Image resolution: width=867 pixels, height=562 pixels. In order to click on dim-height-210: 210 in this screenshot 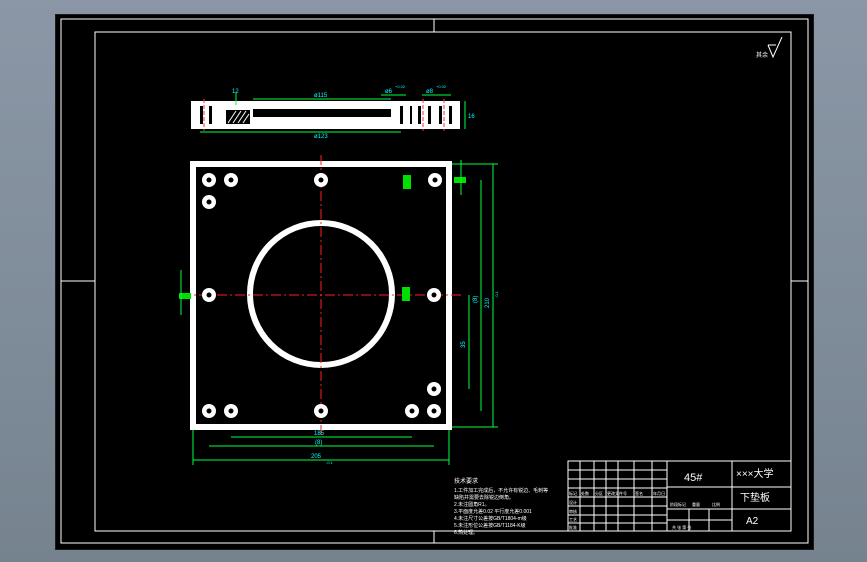, I will do `click(488, 302)`.